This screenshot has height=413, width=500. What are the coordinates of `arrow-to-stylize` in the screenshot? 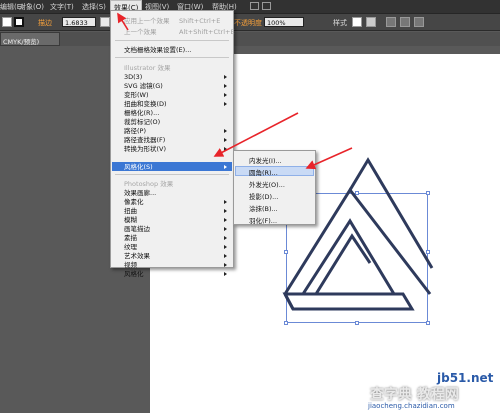 It's located at (256, 134).